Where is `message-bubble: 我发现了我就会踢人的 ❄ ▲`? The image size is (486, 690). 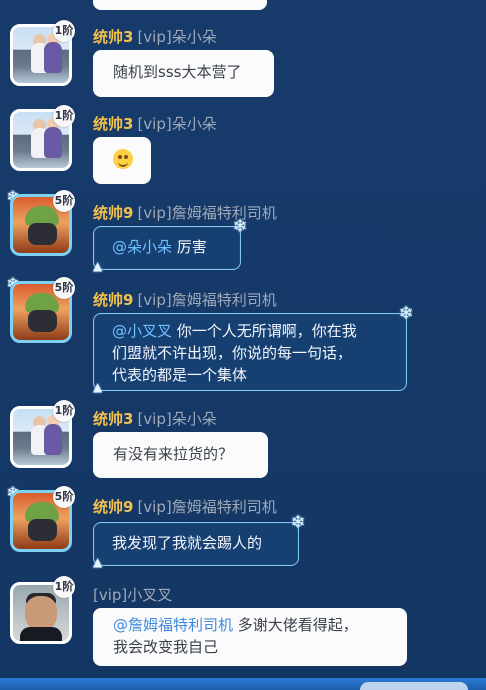 message-bubble: 我发现了我就会踢人的 ❄ ▲ is located at coordinates (199, 541).